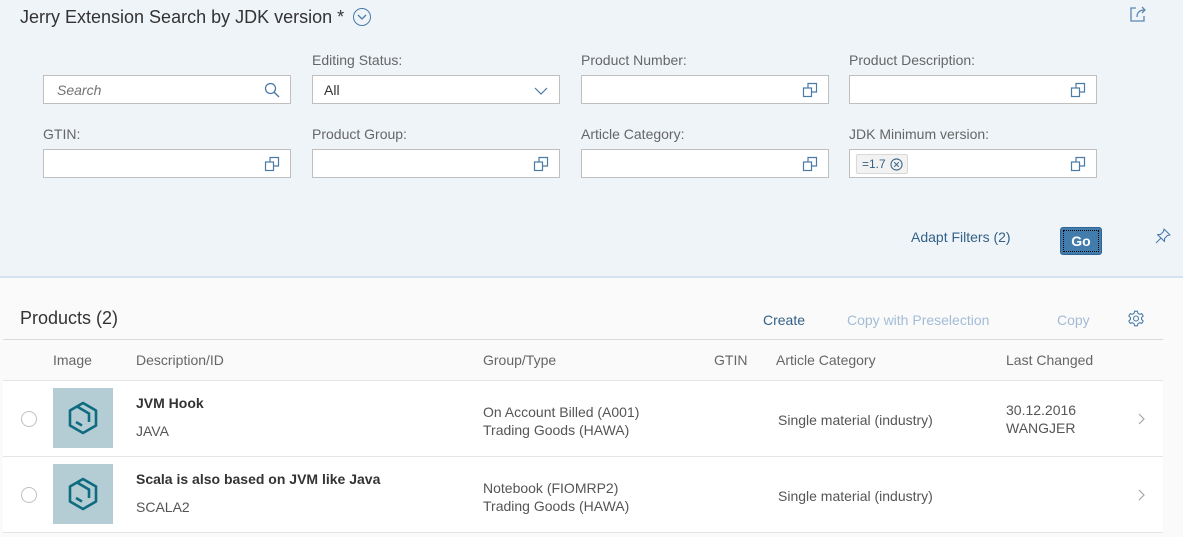  I want to click on product-group: Notebook (FIOMRP2), so click(551, 488).